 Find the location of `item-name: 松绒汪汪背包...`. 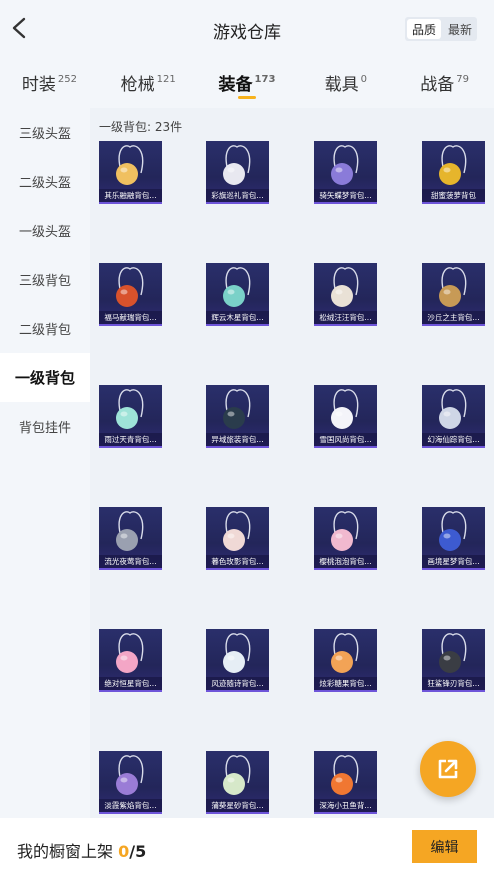

item-name: 松绒汪汪背包... is located at coordinates (345, 317).